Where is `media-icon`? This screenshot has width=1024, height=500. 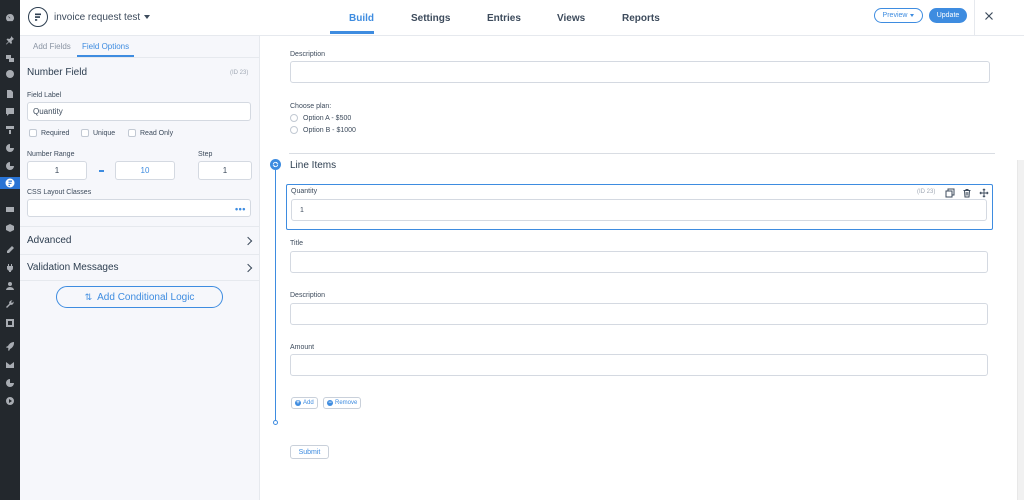 media-icon is located at coordinates (10, 58).